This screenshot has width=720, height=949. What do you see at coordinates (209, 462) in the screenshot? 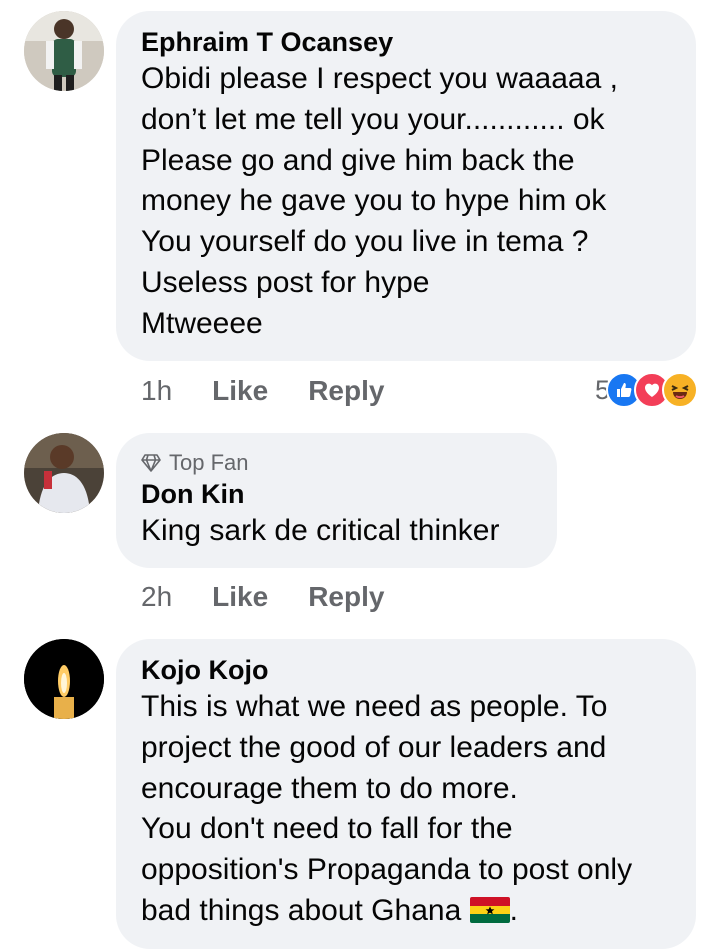
I see `badge-label: Top Fan` at bounding box center [209, 462].